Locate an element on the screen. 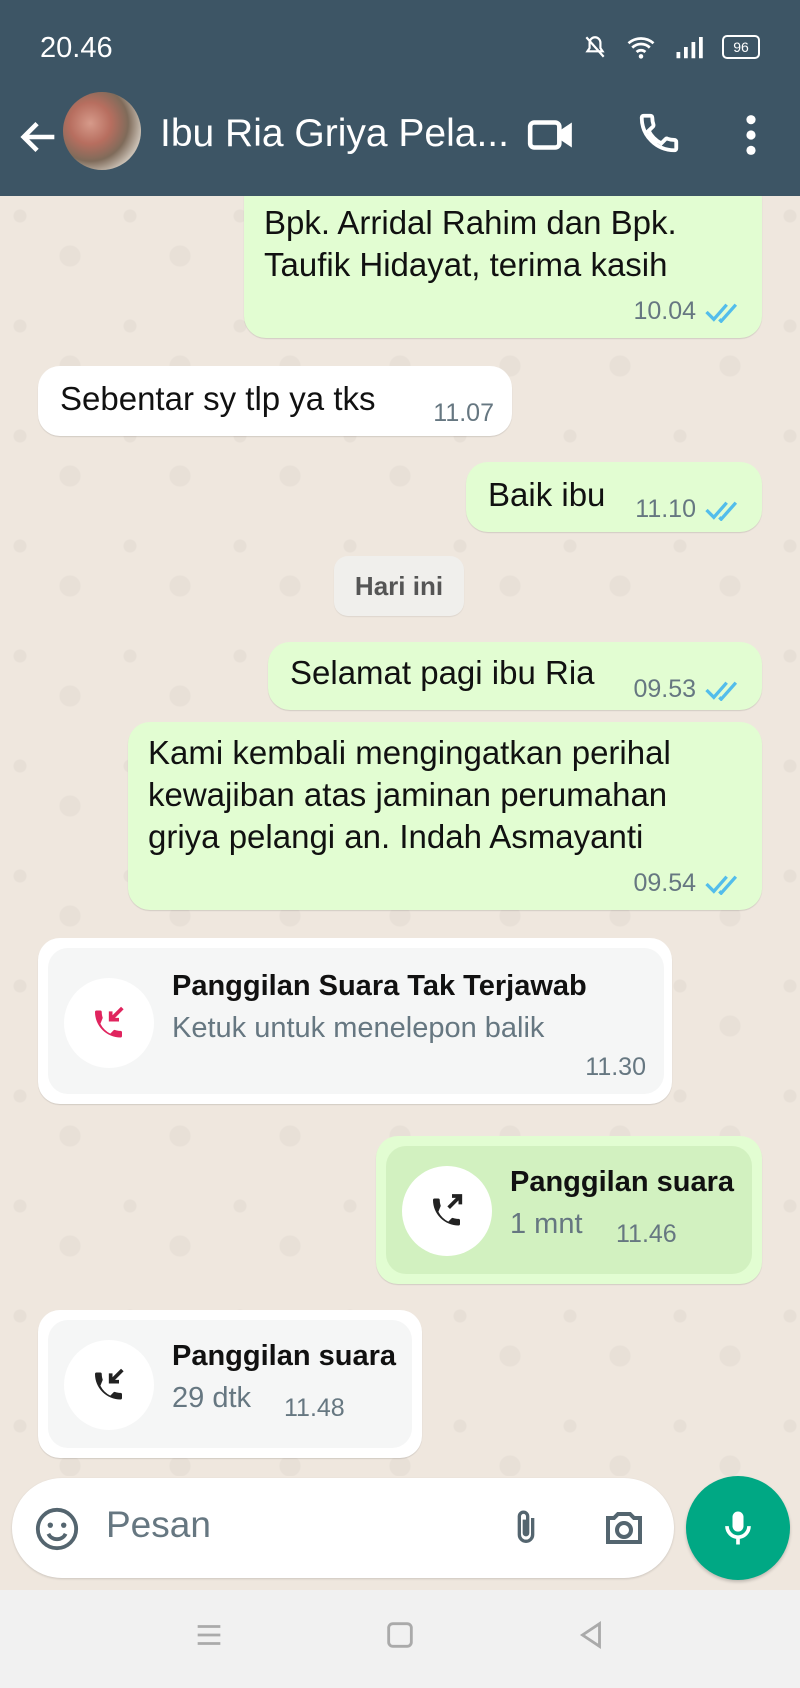  status-time: 20.46 is located at coordinates (76, 48).